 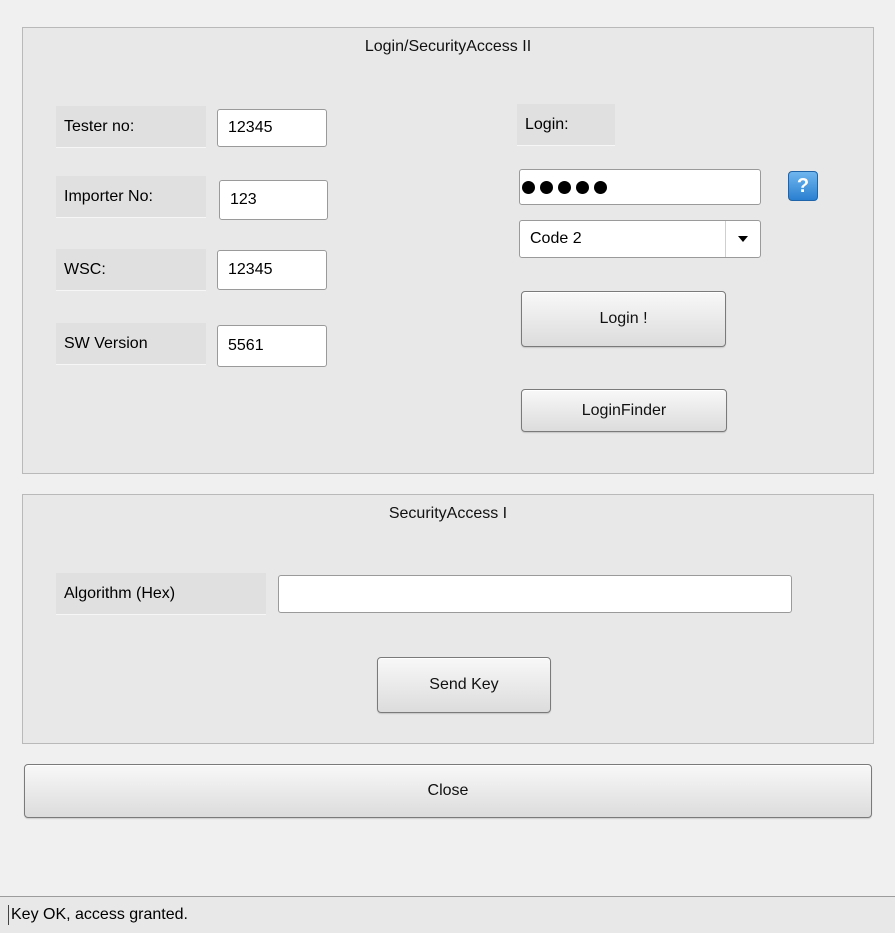 I want to click on code-select: Code 2, so click(x=640, y=239).